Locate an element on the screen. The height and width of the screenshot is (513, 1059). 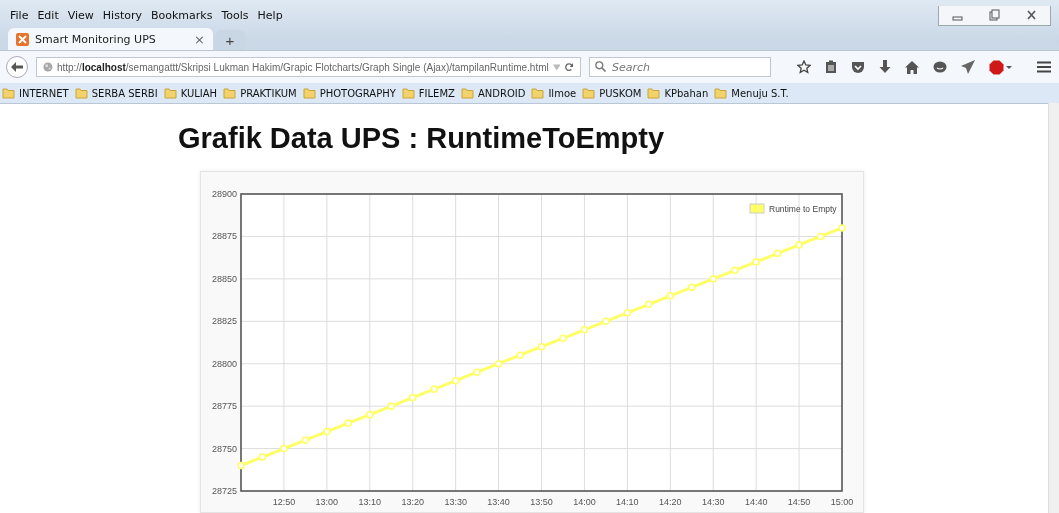
menu-item: History is located at coordinates (122, 14).